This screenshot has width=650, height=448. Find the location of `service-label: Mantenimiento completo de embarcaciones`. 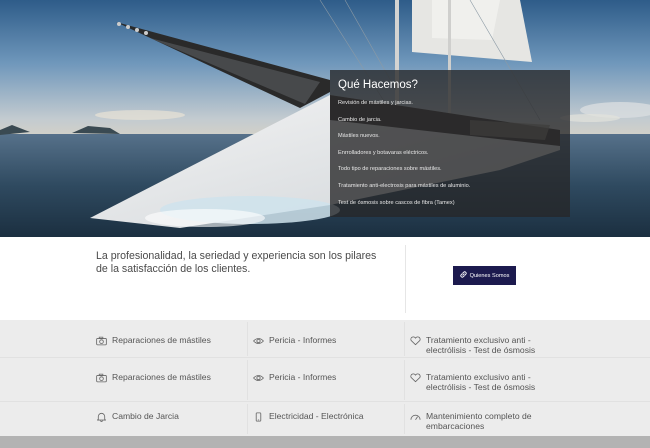

service-label: Mantenimiento completo de embarcaciones is located at coordinates (479, 421).